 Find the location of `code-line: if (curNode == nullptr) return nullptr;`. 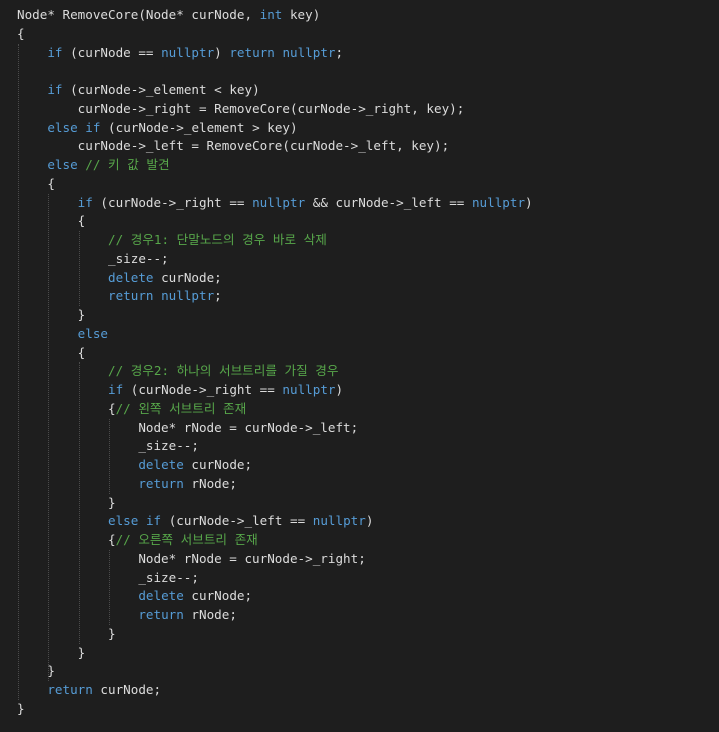

code-line: if (curNode == nullptr) return nullptr; is located at coordinates (275, 53).